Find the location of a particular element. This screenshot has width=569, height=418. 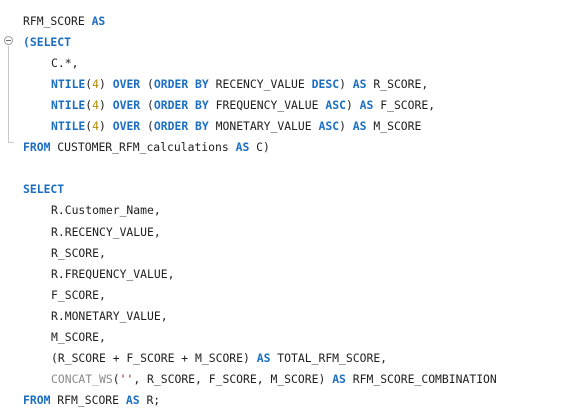

code-token-kw: SELECT is located at coordinates (44, 189).